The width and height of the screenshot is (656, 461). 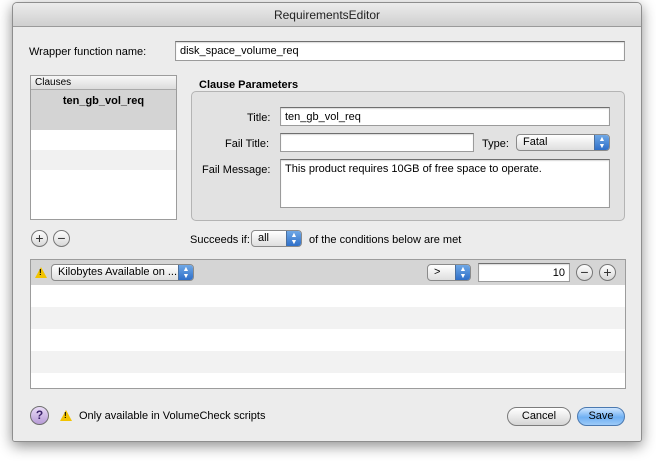 What do you see at coordinates (103, 110) in the screenshot?
I see `clause-item-ten-gb-vol-req: ten_gb_vol_req` at bounding box center [103, 110].